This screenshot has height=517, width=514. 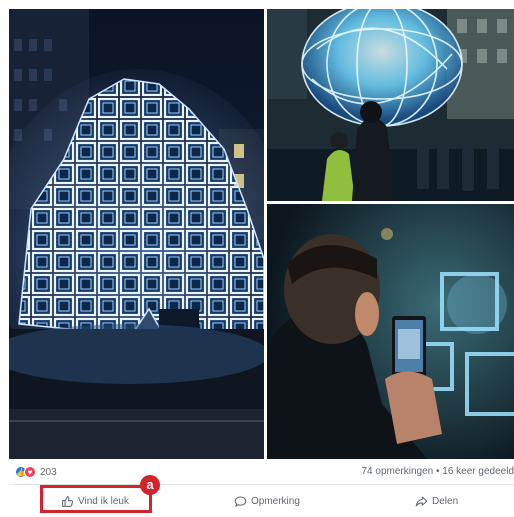 I want to click on reaction-summary: 👍 ♥ 203, so click(x=36, y=472).